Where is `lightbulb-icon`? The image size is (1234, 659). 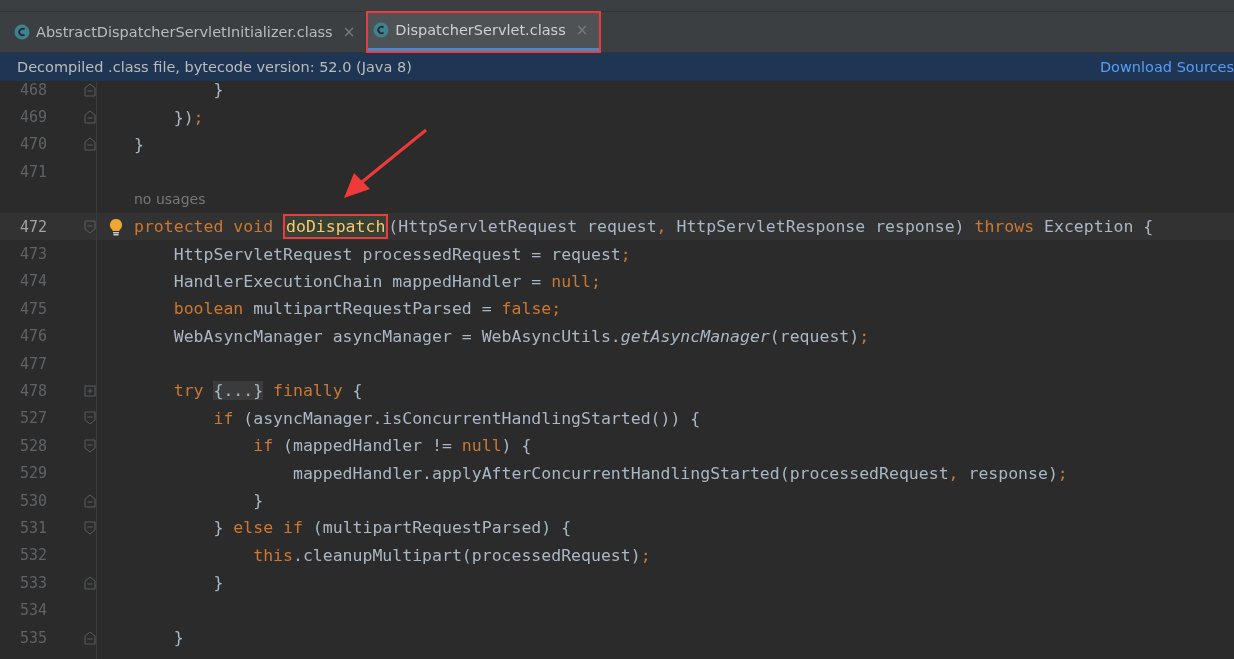
lightbulb-icon is located at coordinates (116, 226).